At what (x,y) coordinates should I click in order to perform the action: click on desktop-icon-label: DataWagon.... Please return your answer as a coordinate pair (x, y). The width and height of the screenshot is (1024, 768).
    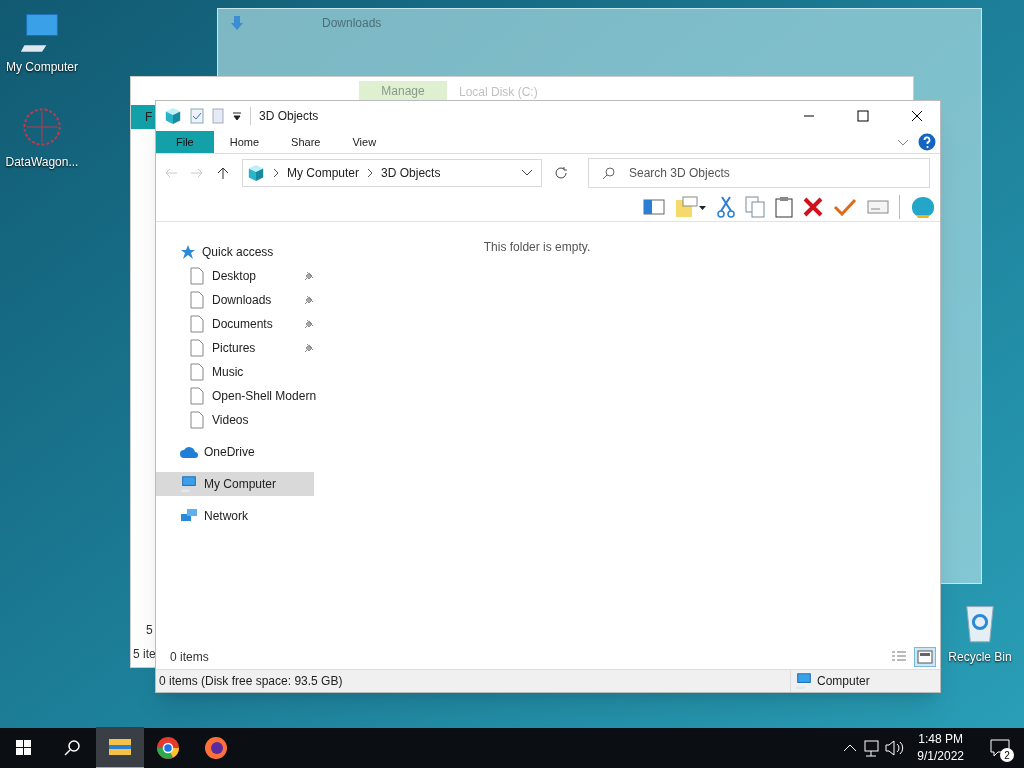
    Looking at the image, I should click on (42, 162).